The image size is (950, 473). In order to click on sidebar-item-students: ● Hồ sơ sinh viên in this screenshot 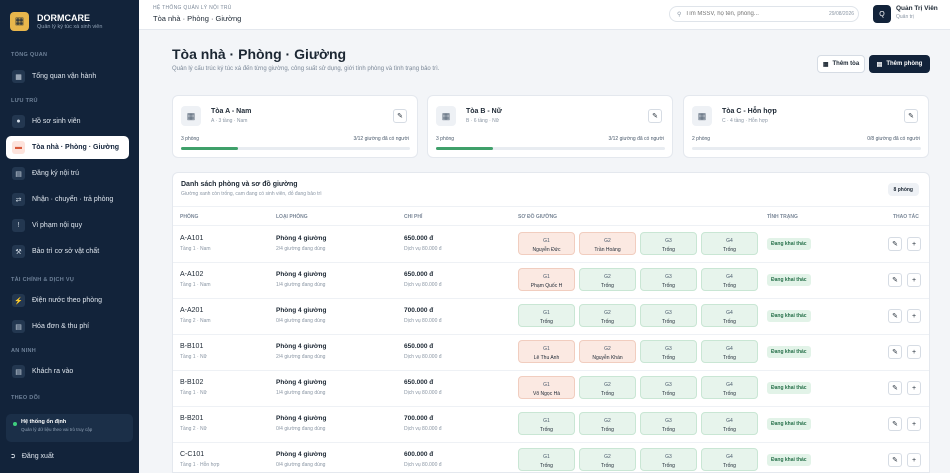, I will do `click(67, 121)`.